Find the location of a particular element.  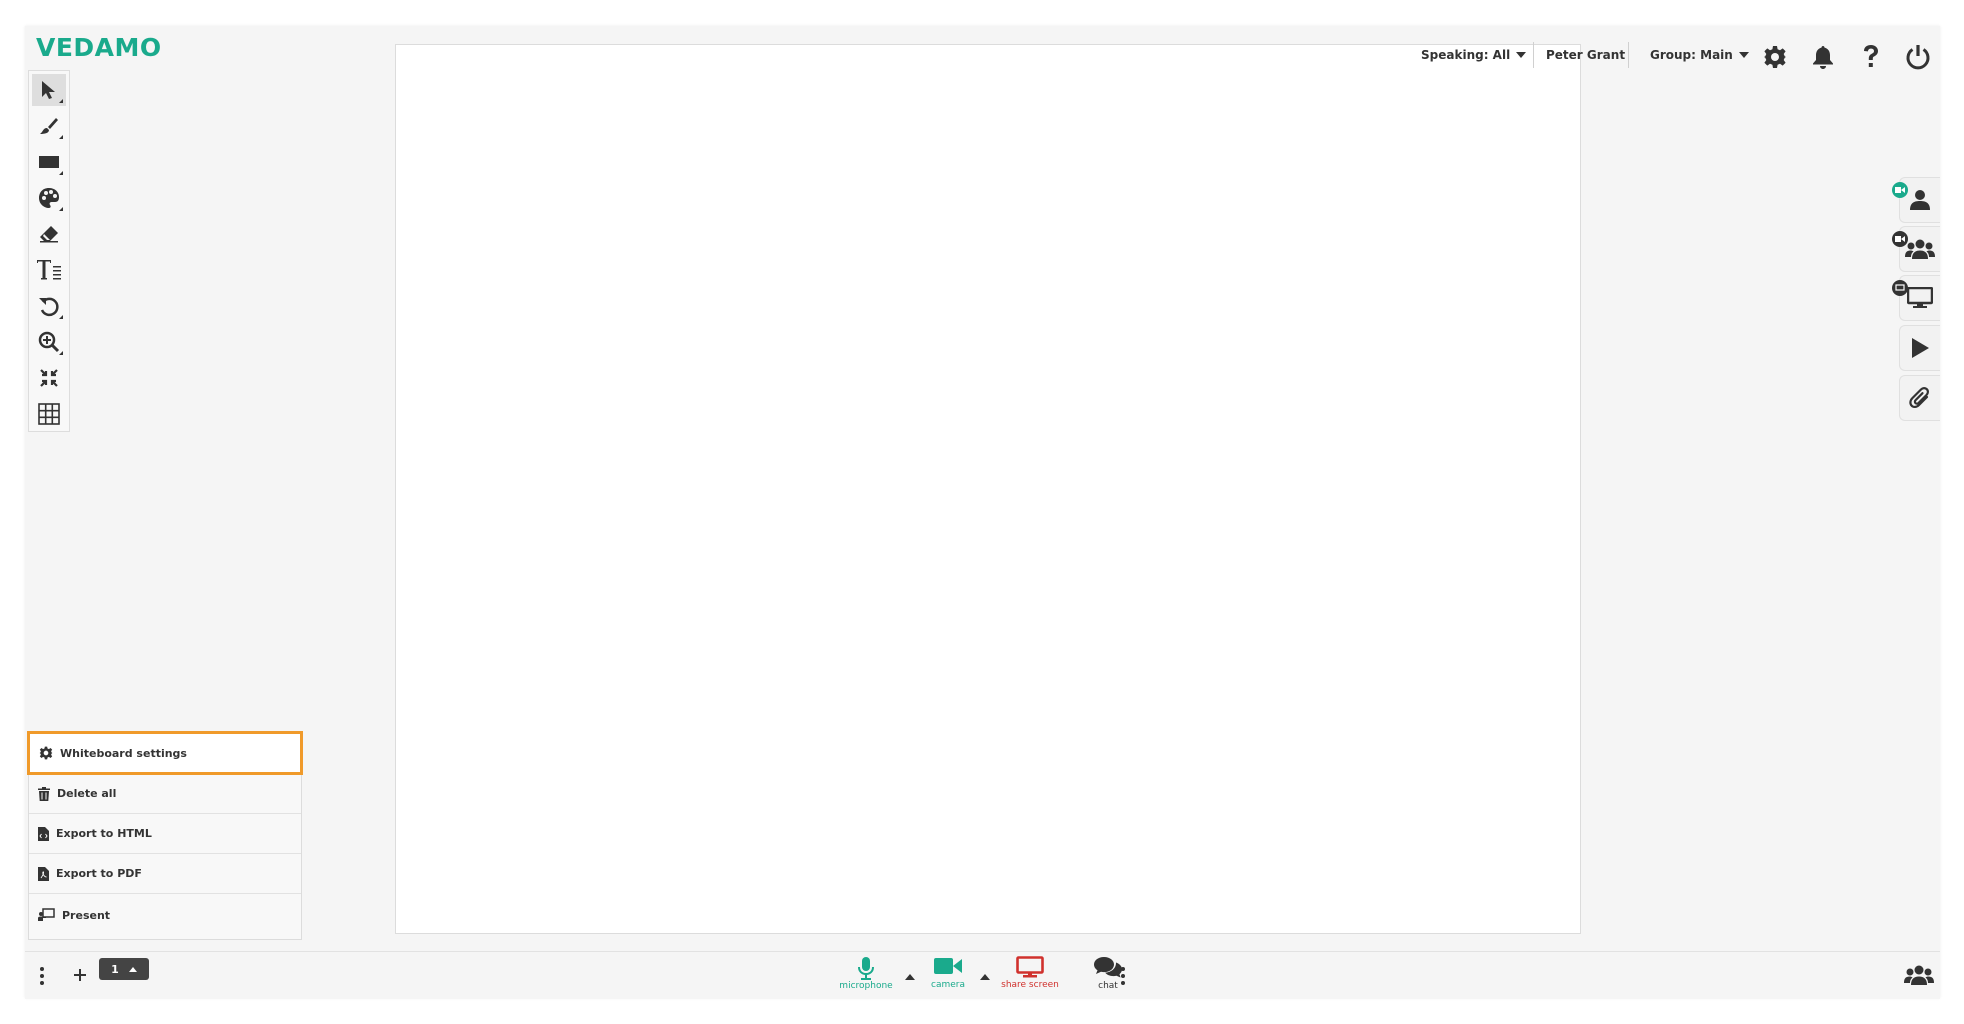

camera-button: camera is located at coordinates (948, 973).